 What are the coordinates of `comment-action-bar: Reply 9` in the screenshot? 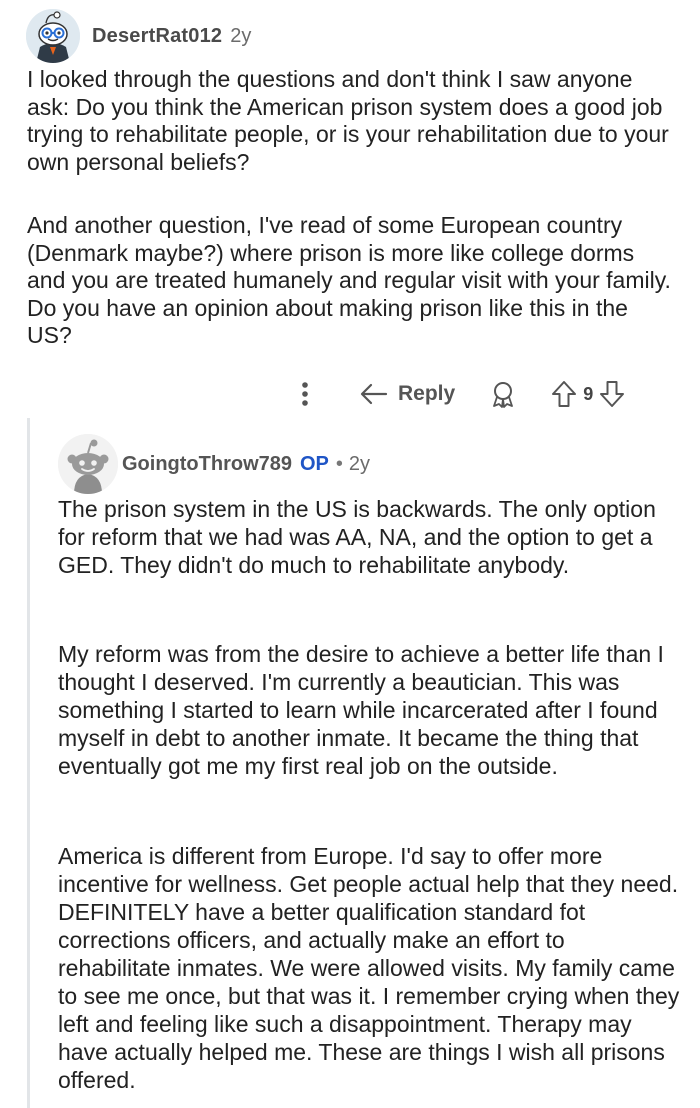 It's located at (457, 394).